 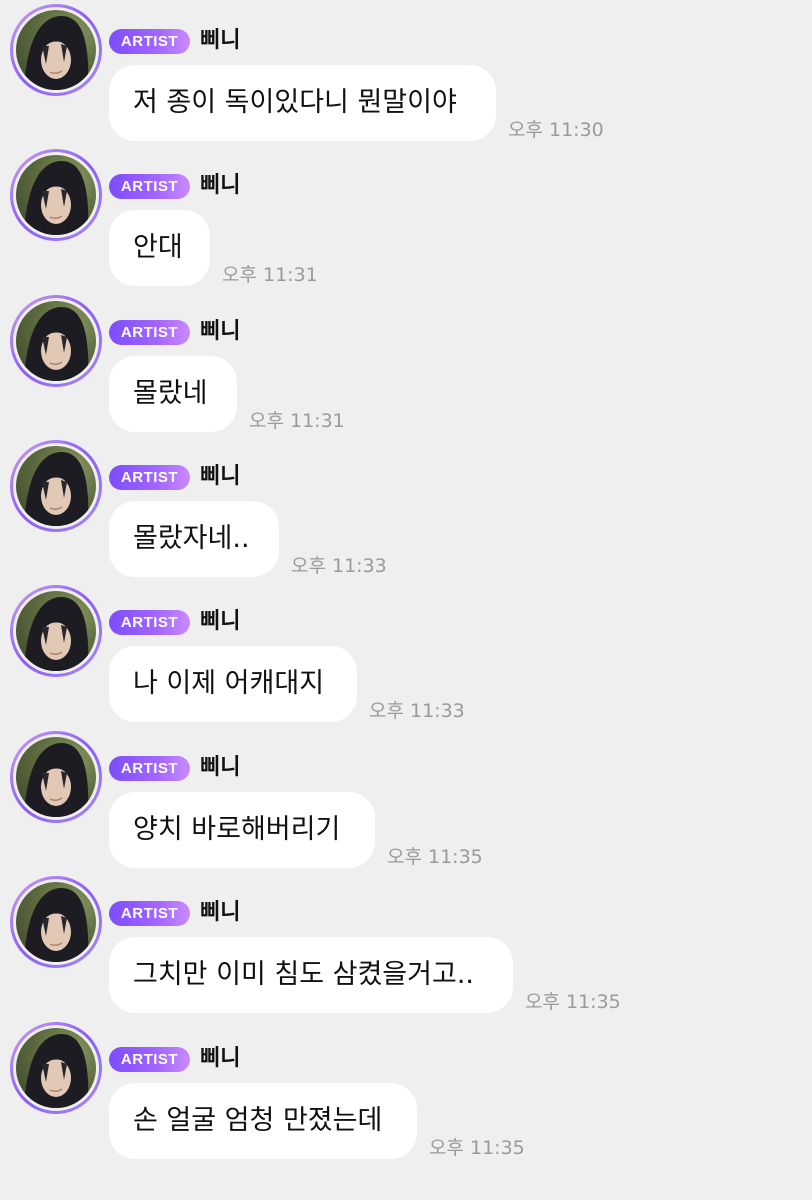 I want to click on message-bubble: 양치 바로해버리기, so click(x=242, y=830).